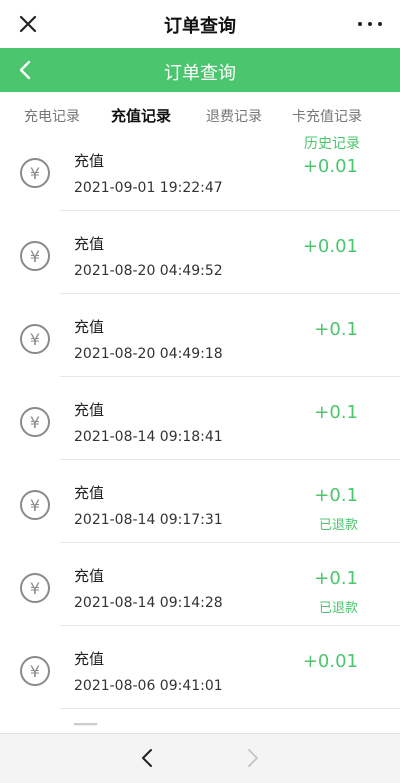  Describe the element at coordinates (200, 335) in the screenshot. I see `list-item: ¥ 充值 2021-08-20 04:49:18 +0.1` at that location.